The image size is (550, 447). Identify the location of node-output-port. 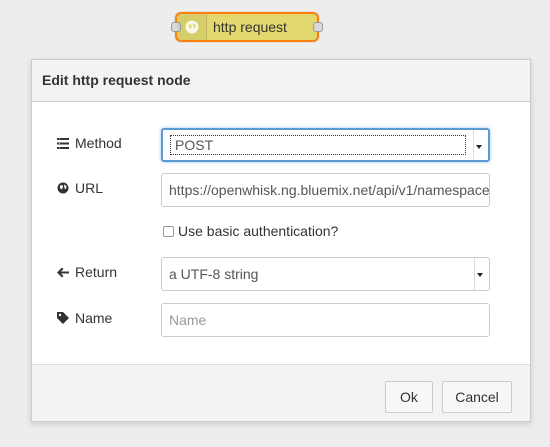
(318, 27).